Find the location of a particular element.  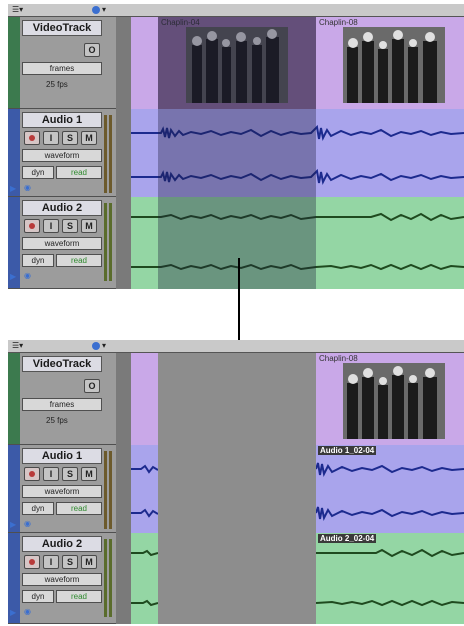

audio1-region-02-04: Audio 1_02-04 is located at coordinates (390, 489).